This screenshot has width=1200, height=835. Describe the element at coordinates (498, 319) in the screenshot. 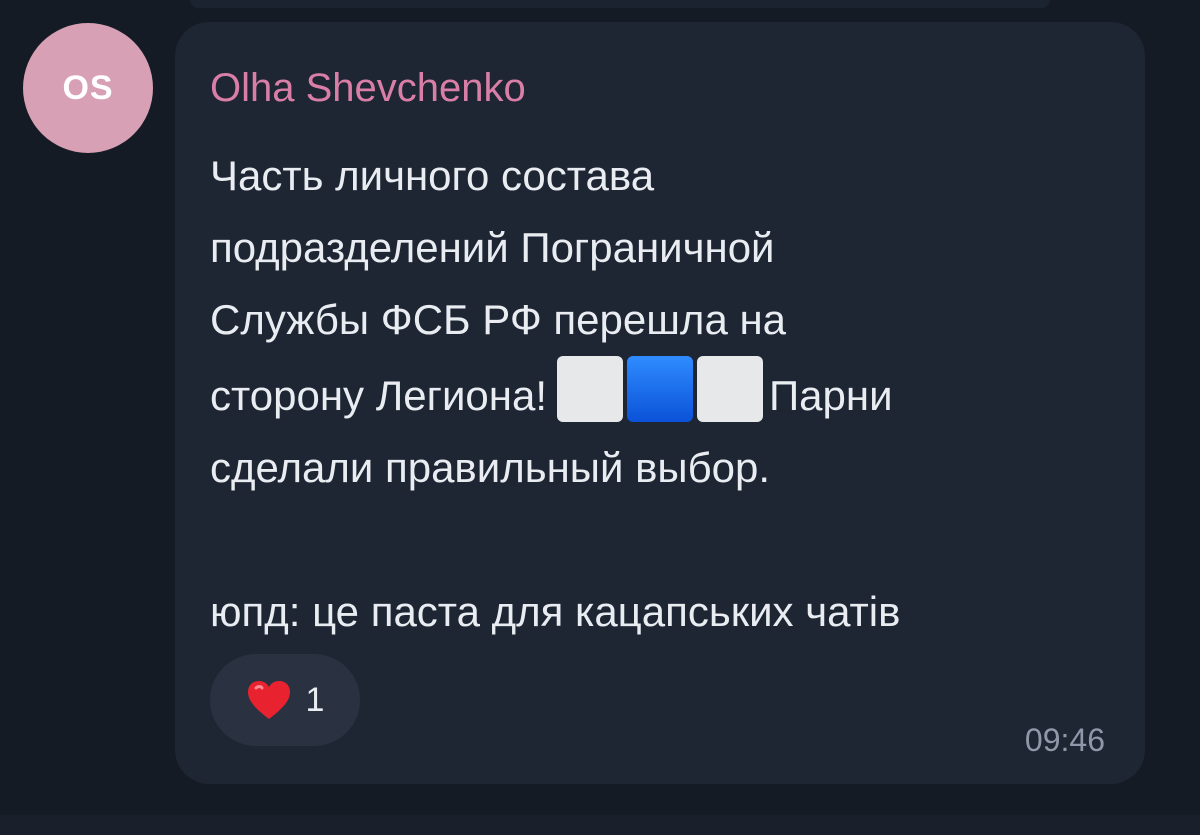

I see `message-line: Службы ФСБ РФ перешла на` at that location.